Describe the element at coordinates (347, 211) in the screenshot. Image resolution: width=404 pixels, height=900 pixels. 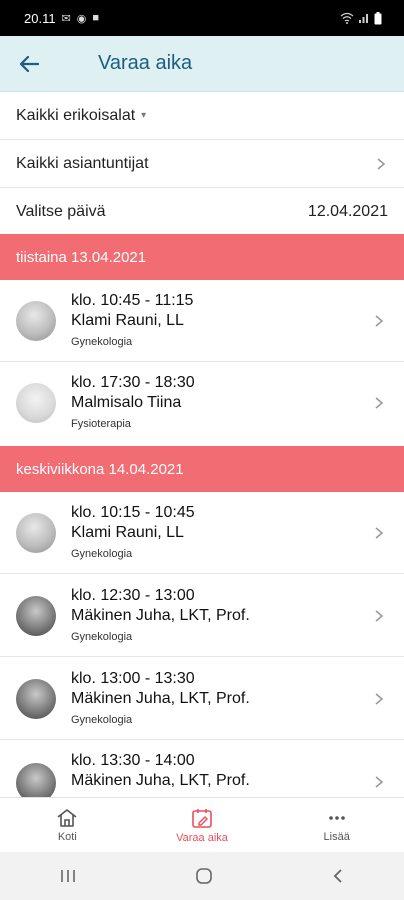
I see `date-value: 12.04.2021` at that location.